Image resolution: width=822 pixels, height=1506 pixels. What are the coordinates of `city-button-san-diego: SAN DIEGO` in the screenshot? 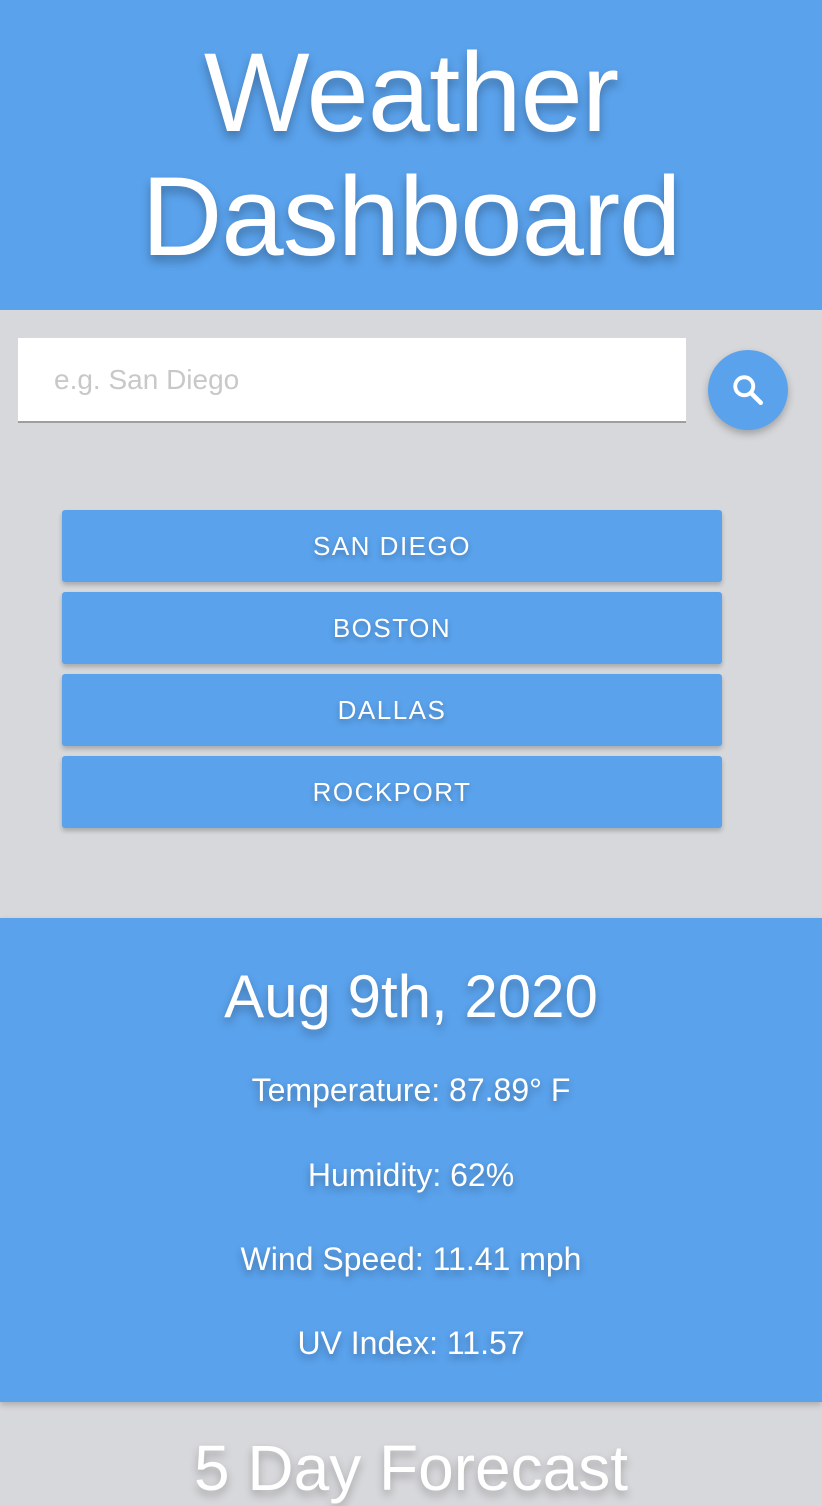 It's located at (392, 546).